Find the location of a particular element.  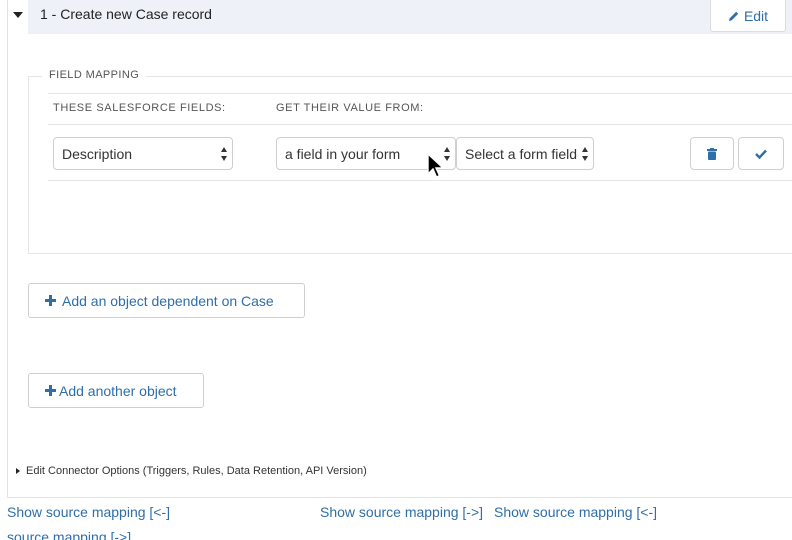

edit-button: Edit is located at coordinates (748, 16).